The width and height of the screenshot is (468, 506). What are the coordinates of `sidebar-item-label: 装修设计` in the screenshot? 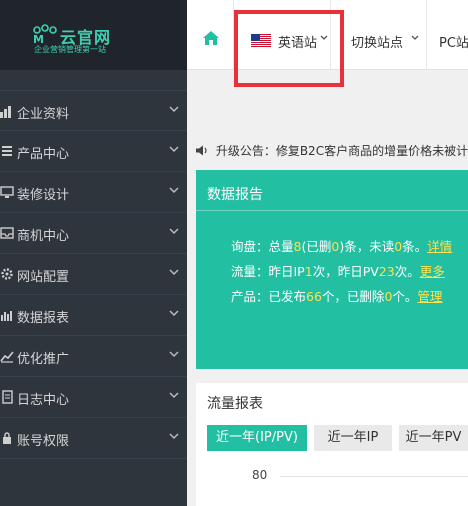 It's located at (43, 195).